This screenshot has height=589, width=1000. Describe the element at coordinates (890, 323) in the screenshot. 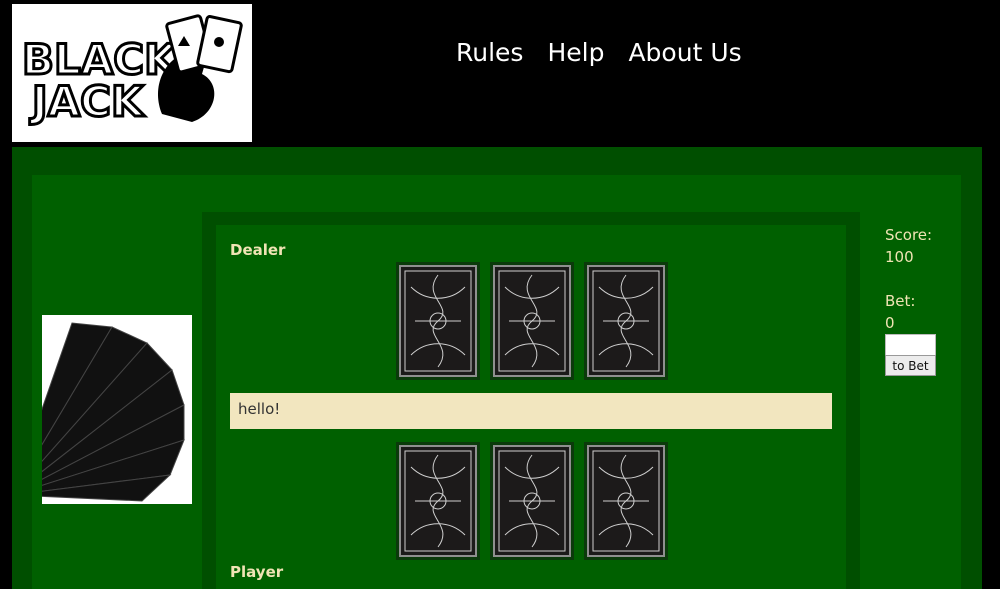

I see `bet-value: 0` at that location.